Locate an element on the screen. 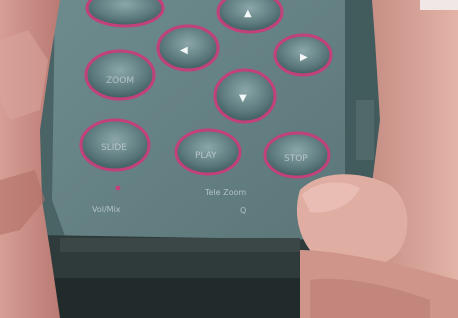  button-arrow-down: ▼ is located at coordinates (245, 96).